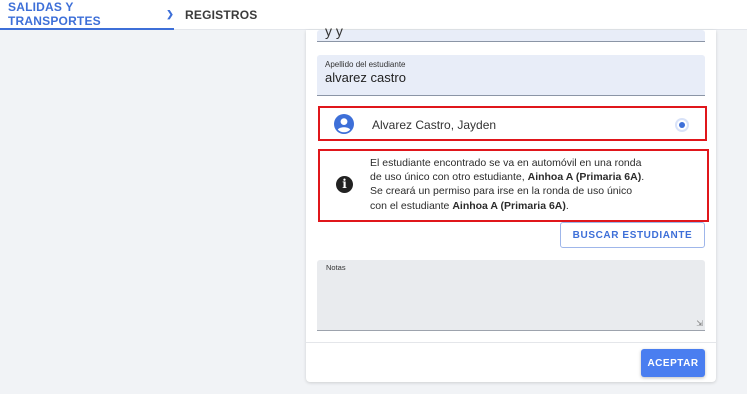 This screenshot has height=394, width=747. What do you see at coordinates (54, 14) in the screenshot?
I see `tab-salidas-label: SALIDAS Y TRANSPORTES` at bounding box center [54, 14].